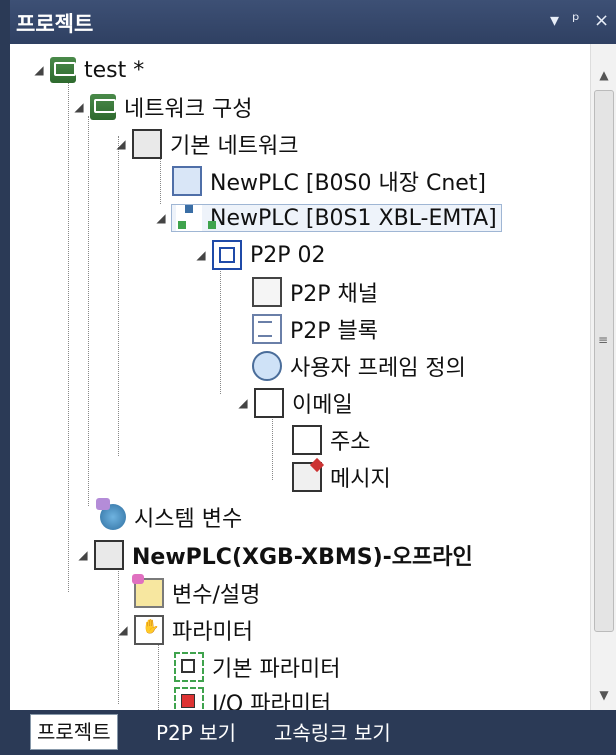  I want to click on channel-icon, so click(267, 292).